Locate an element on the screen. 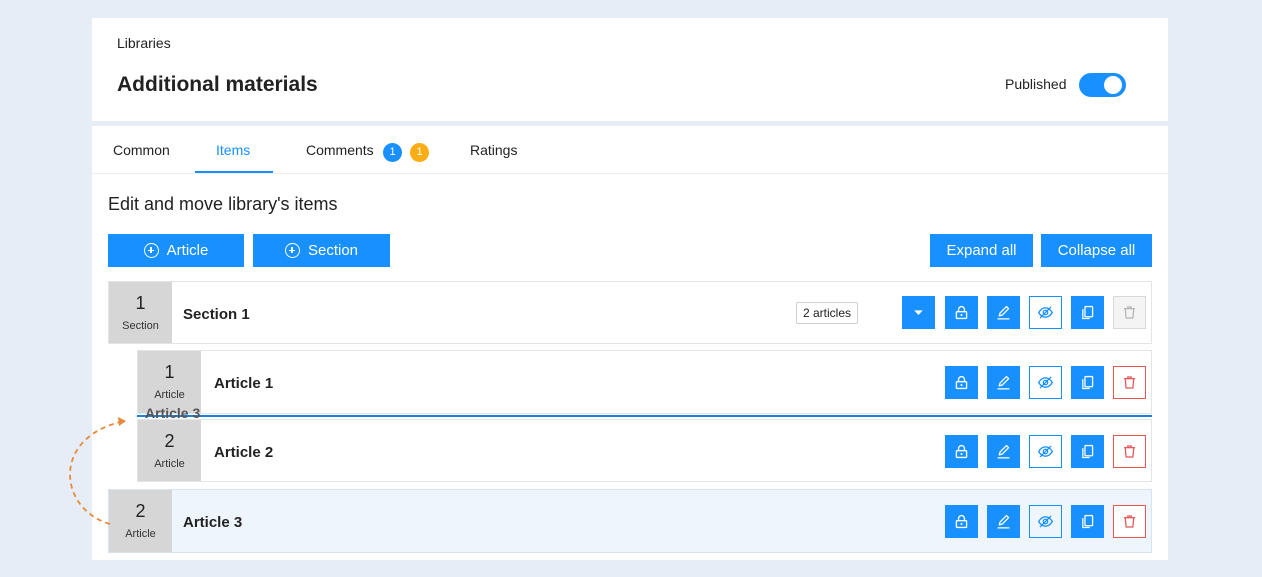 The height and width of the screenshot is (577, 1262). article-count-tag: 2 articles is located at coordinates (827, 313).